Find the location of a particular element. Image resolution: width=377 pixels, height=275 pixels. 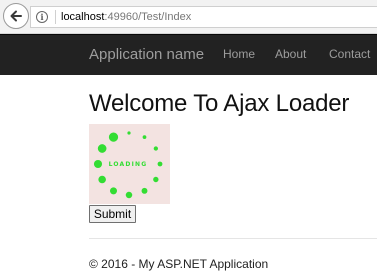

page-title: Welcome To Ajax Loader is located at coordinates (219, 103).